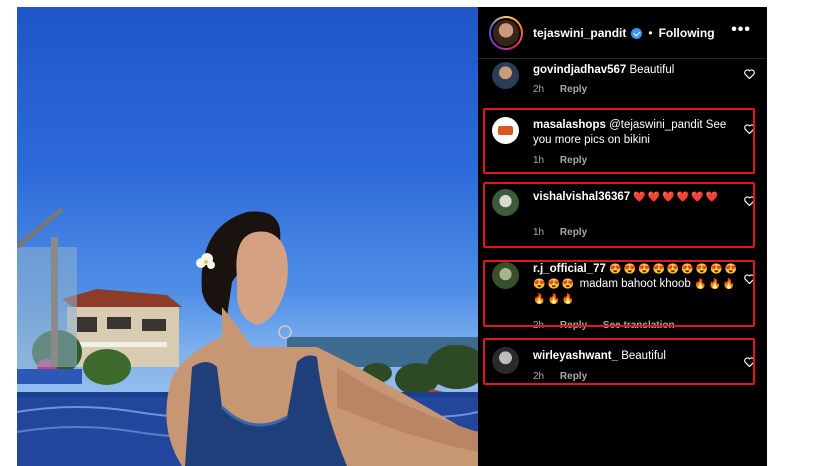 This screenshot has height=466, width=830. What do you see at coordinates (506, 32) in the screenshot?
I see `author-avatar` at bounding box center [506, 32].